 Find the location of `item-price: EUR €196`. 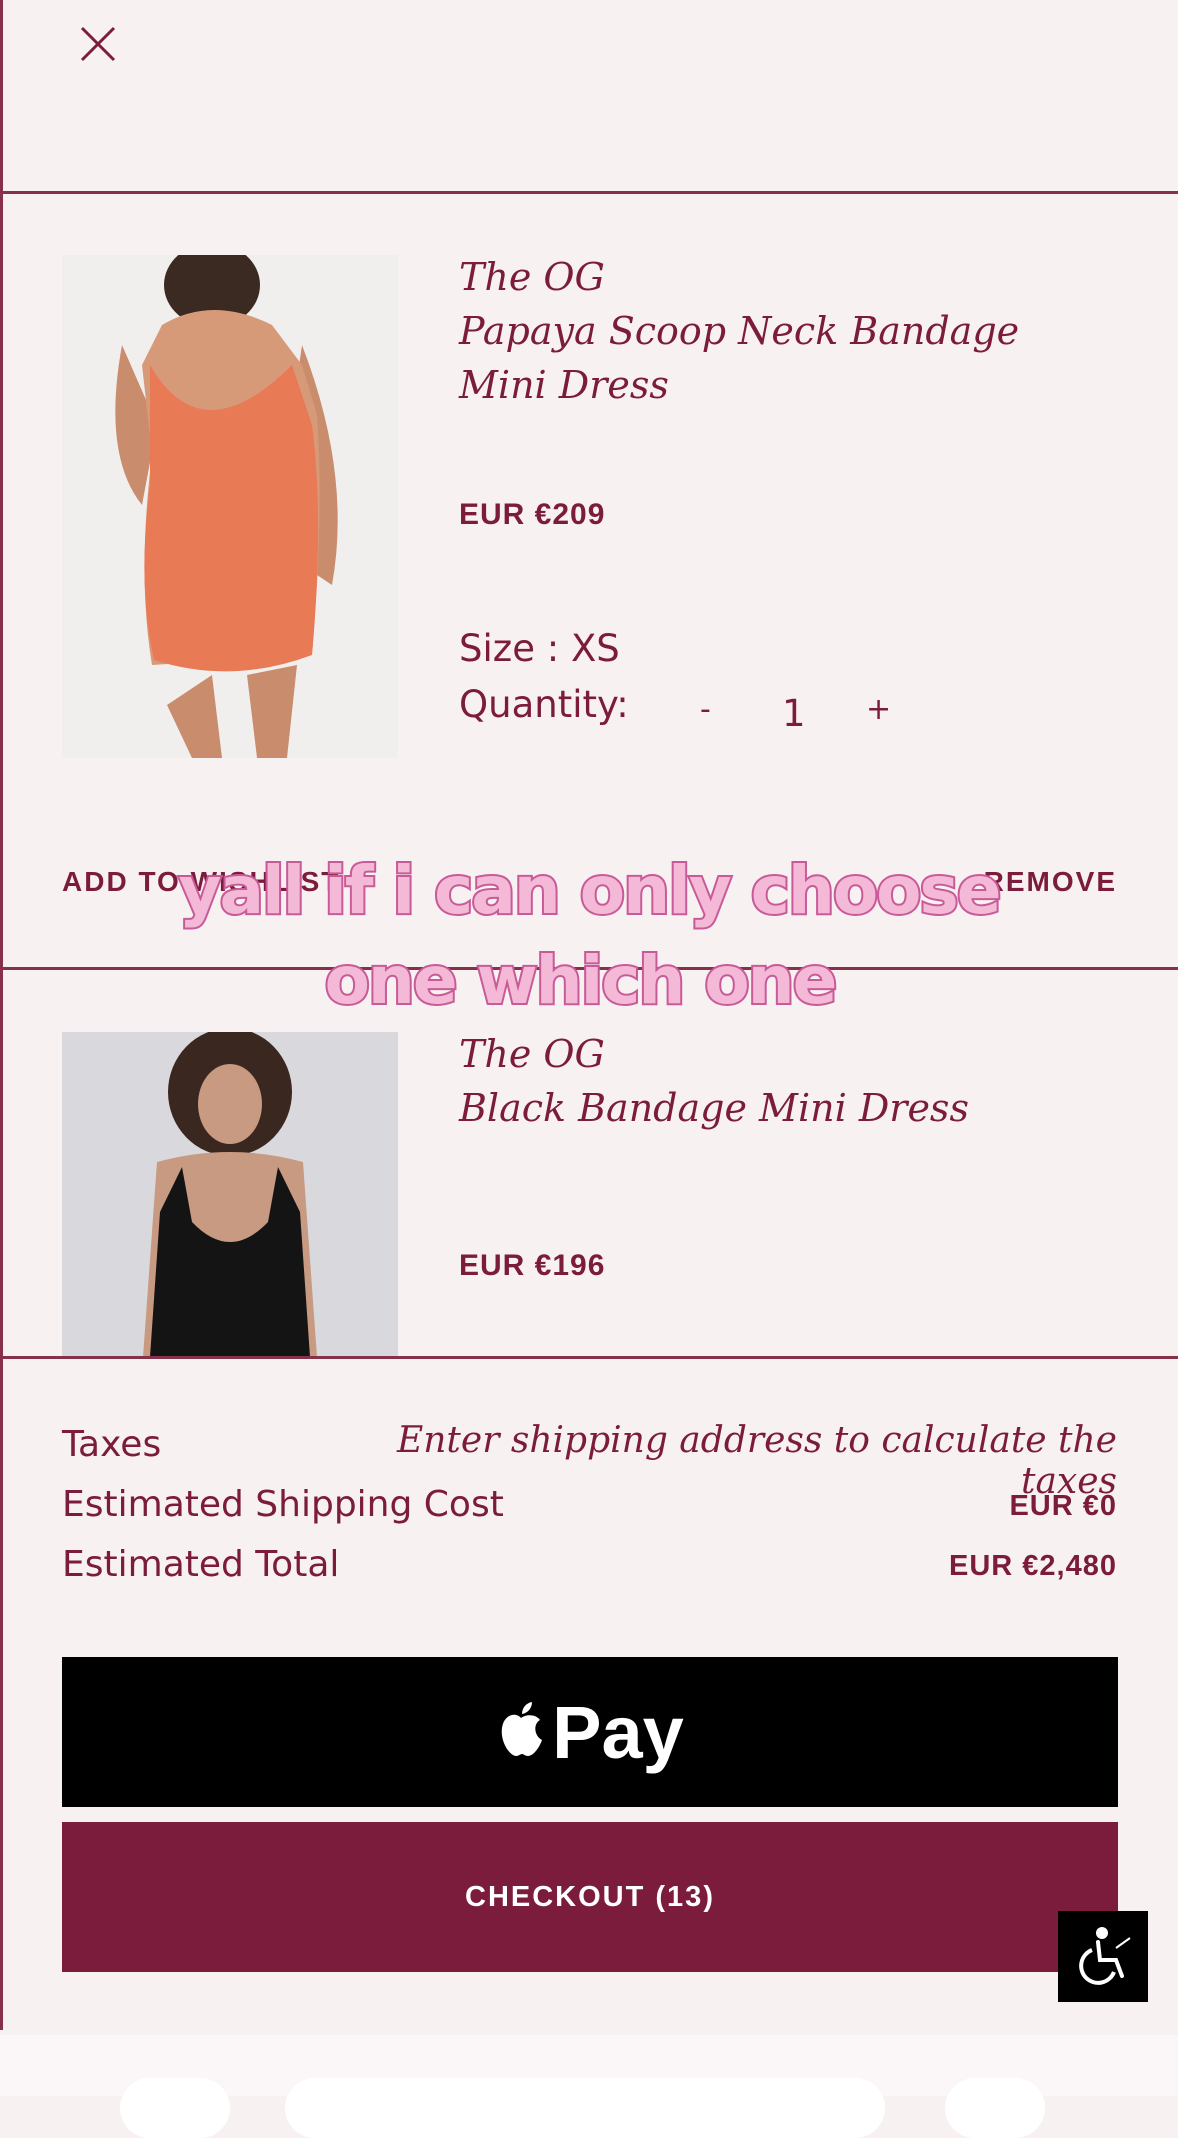

item-price: EUR €196 is located at coordinates (532, 1265).